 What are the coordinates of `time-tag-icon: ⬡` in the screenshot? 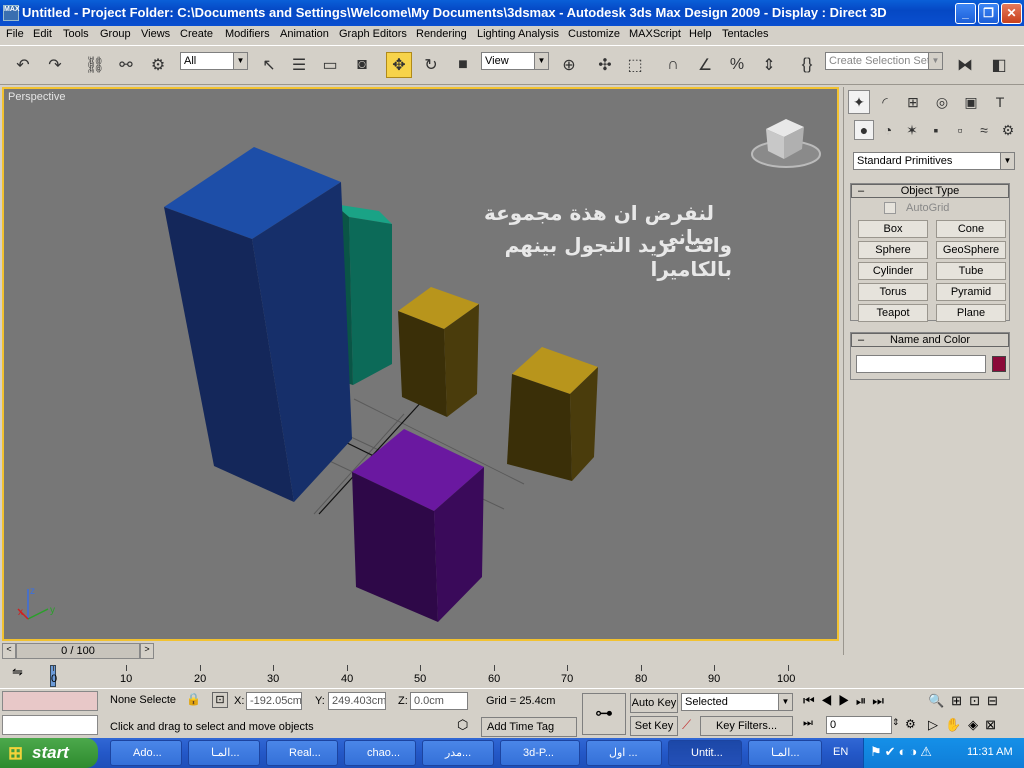 It's located at (467, 726).